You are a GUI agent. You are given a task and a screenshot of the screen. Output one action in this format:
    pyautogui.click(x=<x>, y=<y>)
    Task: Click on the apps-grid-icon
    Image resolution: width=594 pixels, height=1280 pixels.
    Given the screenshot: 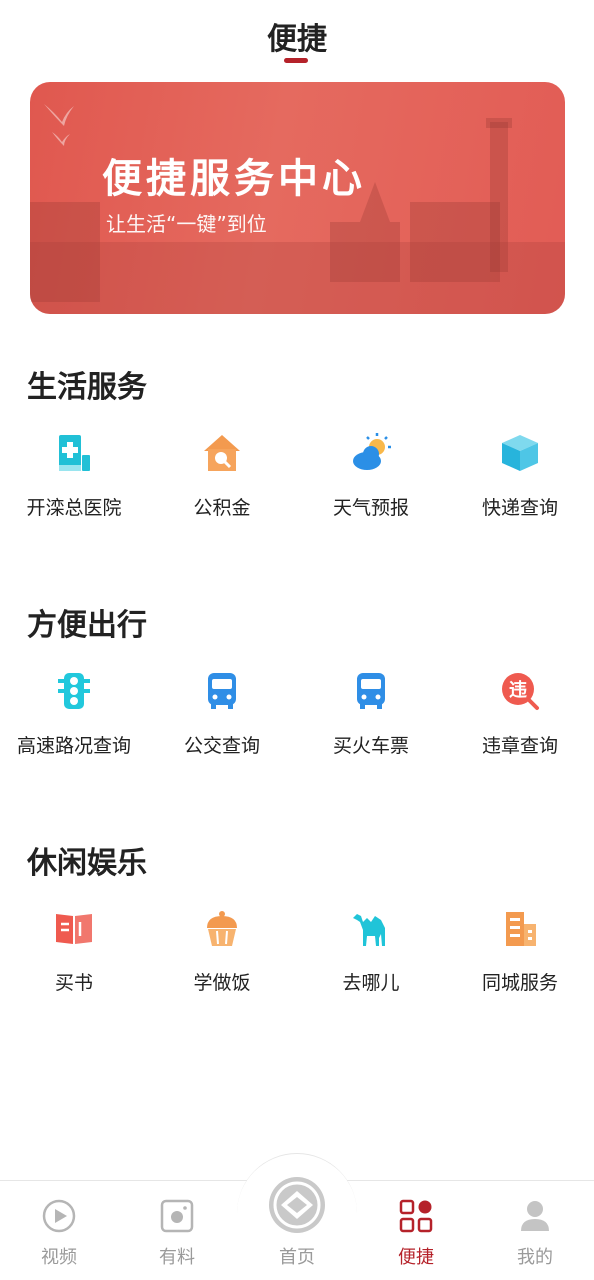 What is the action you would take?
    pyautogui.click(x=416, y=1216)
    